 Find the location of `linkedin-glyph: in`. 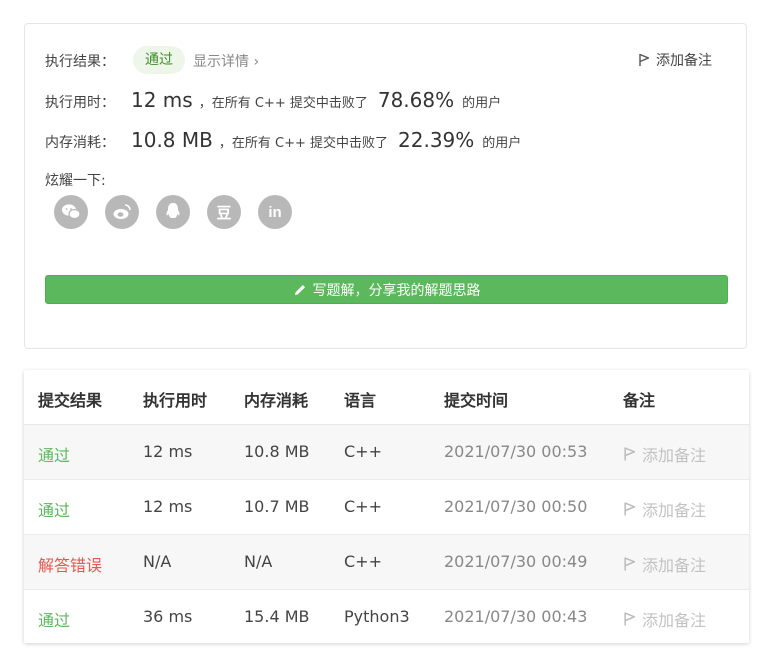

linkedin-glyph: in is located at coordinates (275, 212).